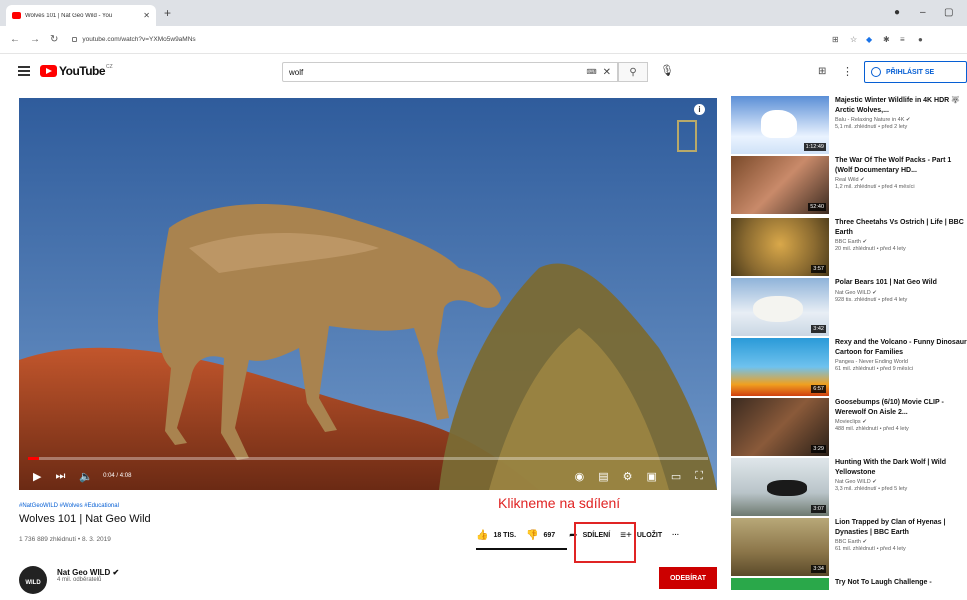 The width and height of the screenshot is (967, 600). I want to click on youtube-logo: YouTube CZ, so click(76, 71).